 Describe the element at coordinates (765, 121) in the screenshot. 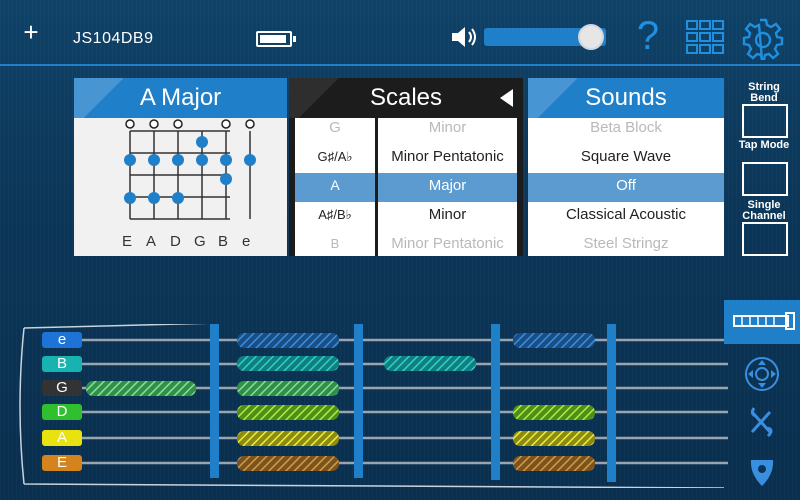

I see `string-bend-toggle` at that location.